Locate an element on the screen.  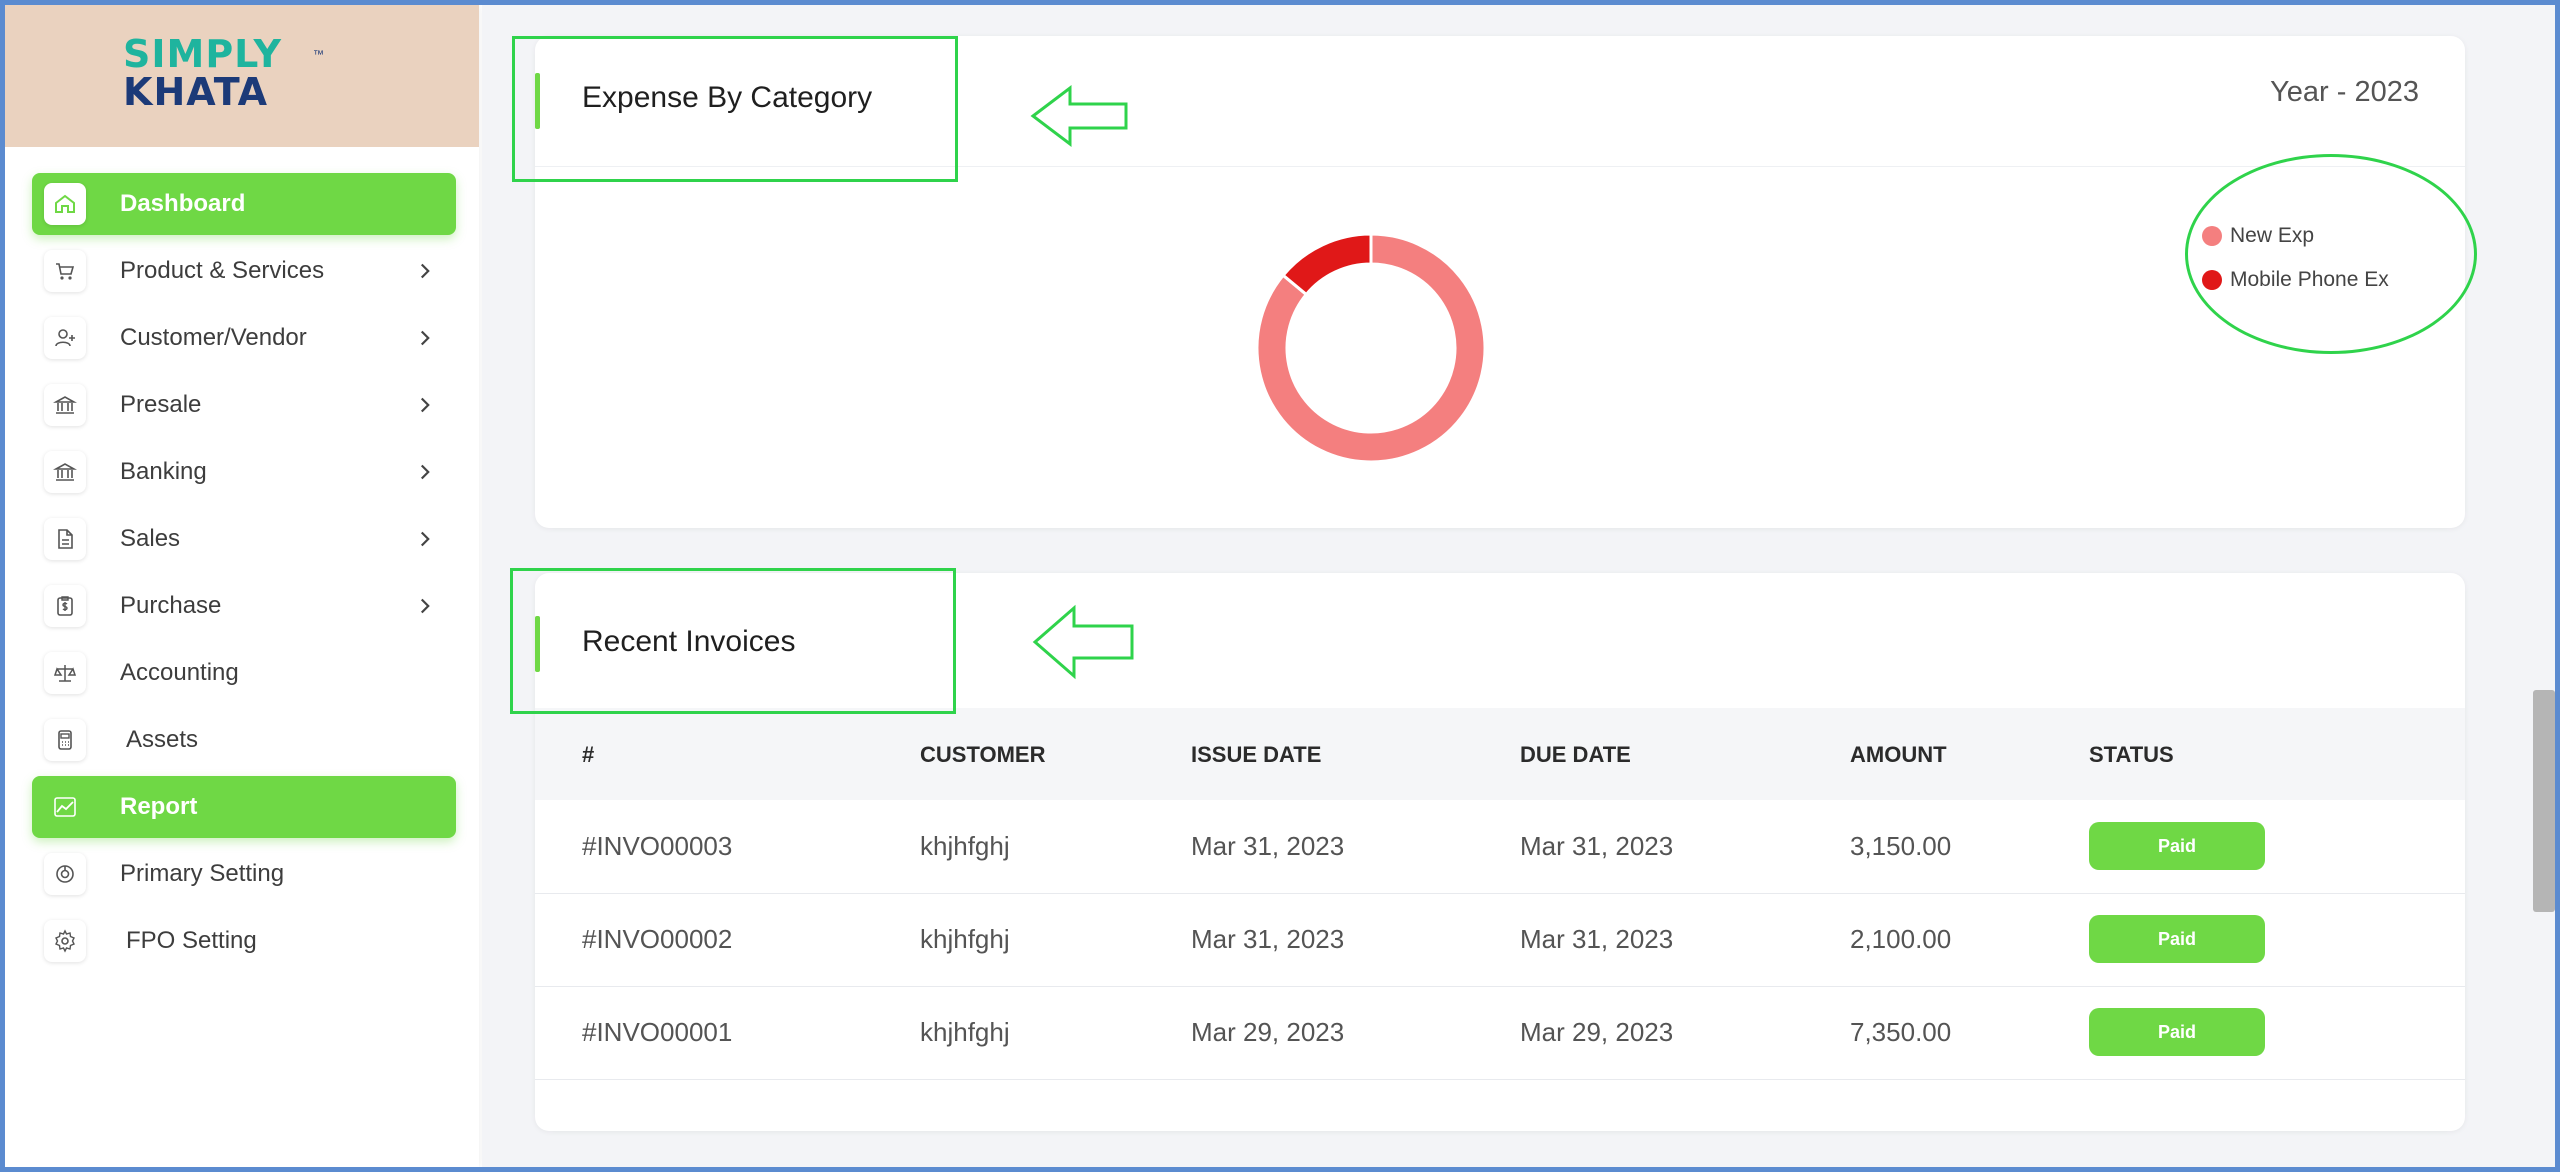
legend-item-mobile-phone-ex: Mobile Phone Ex is located at coordinates (2295, 280).